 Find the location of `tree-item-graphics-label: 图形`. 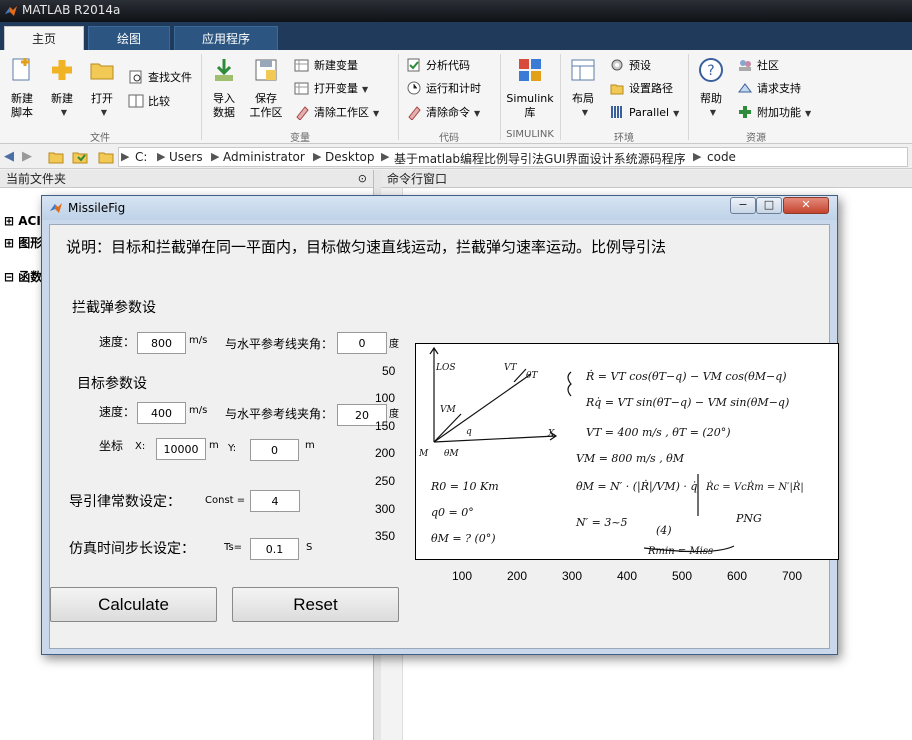

tree-item-graphics-label: 图形 is located at coordinates (30, 243).